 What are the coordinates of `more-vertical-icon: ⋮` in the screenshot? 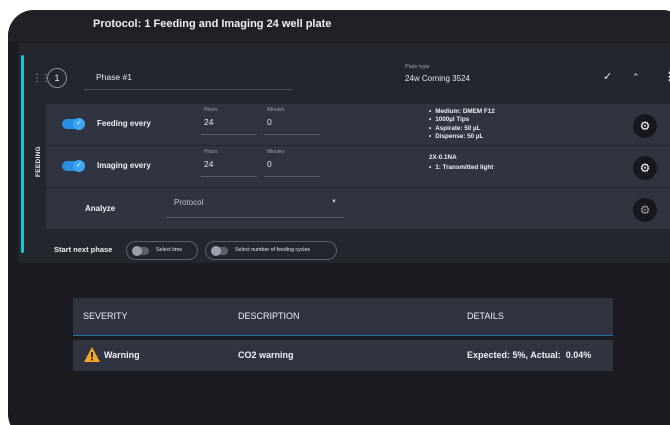 It's located at (667, 76).